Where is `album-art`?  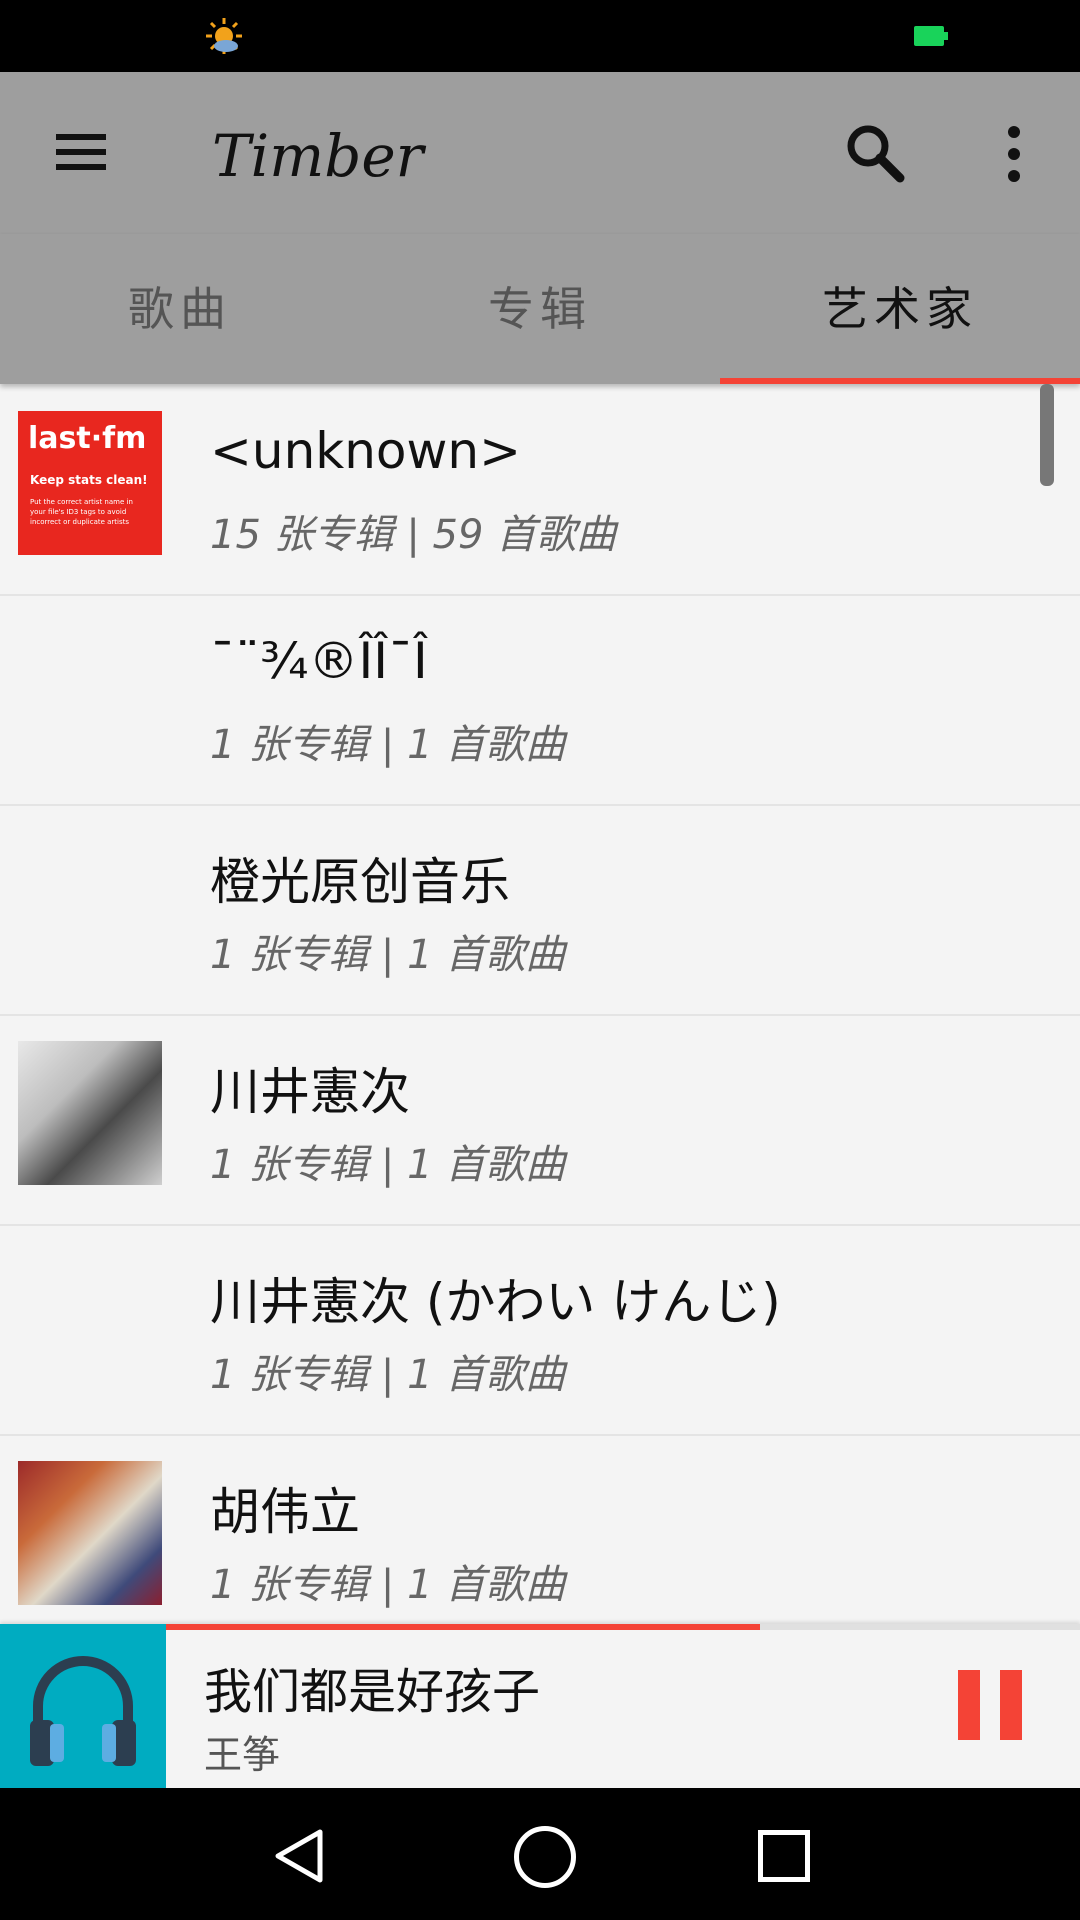
album-art is located at coordinates (83, 1706).